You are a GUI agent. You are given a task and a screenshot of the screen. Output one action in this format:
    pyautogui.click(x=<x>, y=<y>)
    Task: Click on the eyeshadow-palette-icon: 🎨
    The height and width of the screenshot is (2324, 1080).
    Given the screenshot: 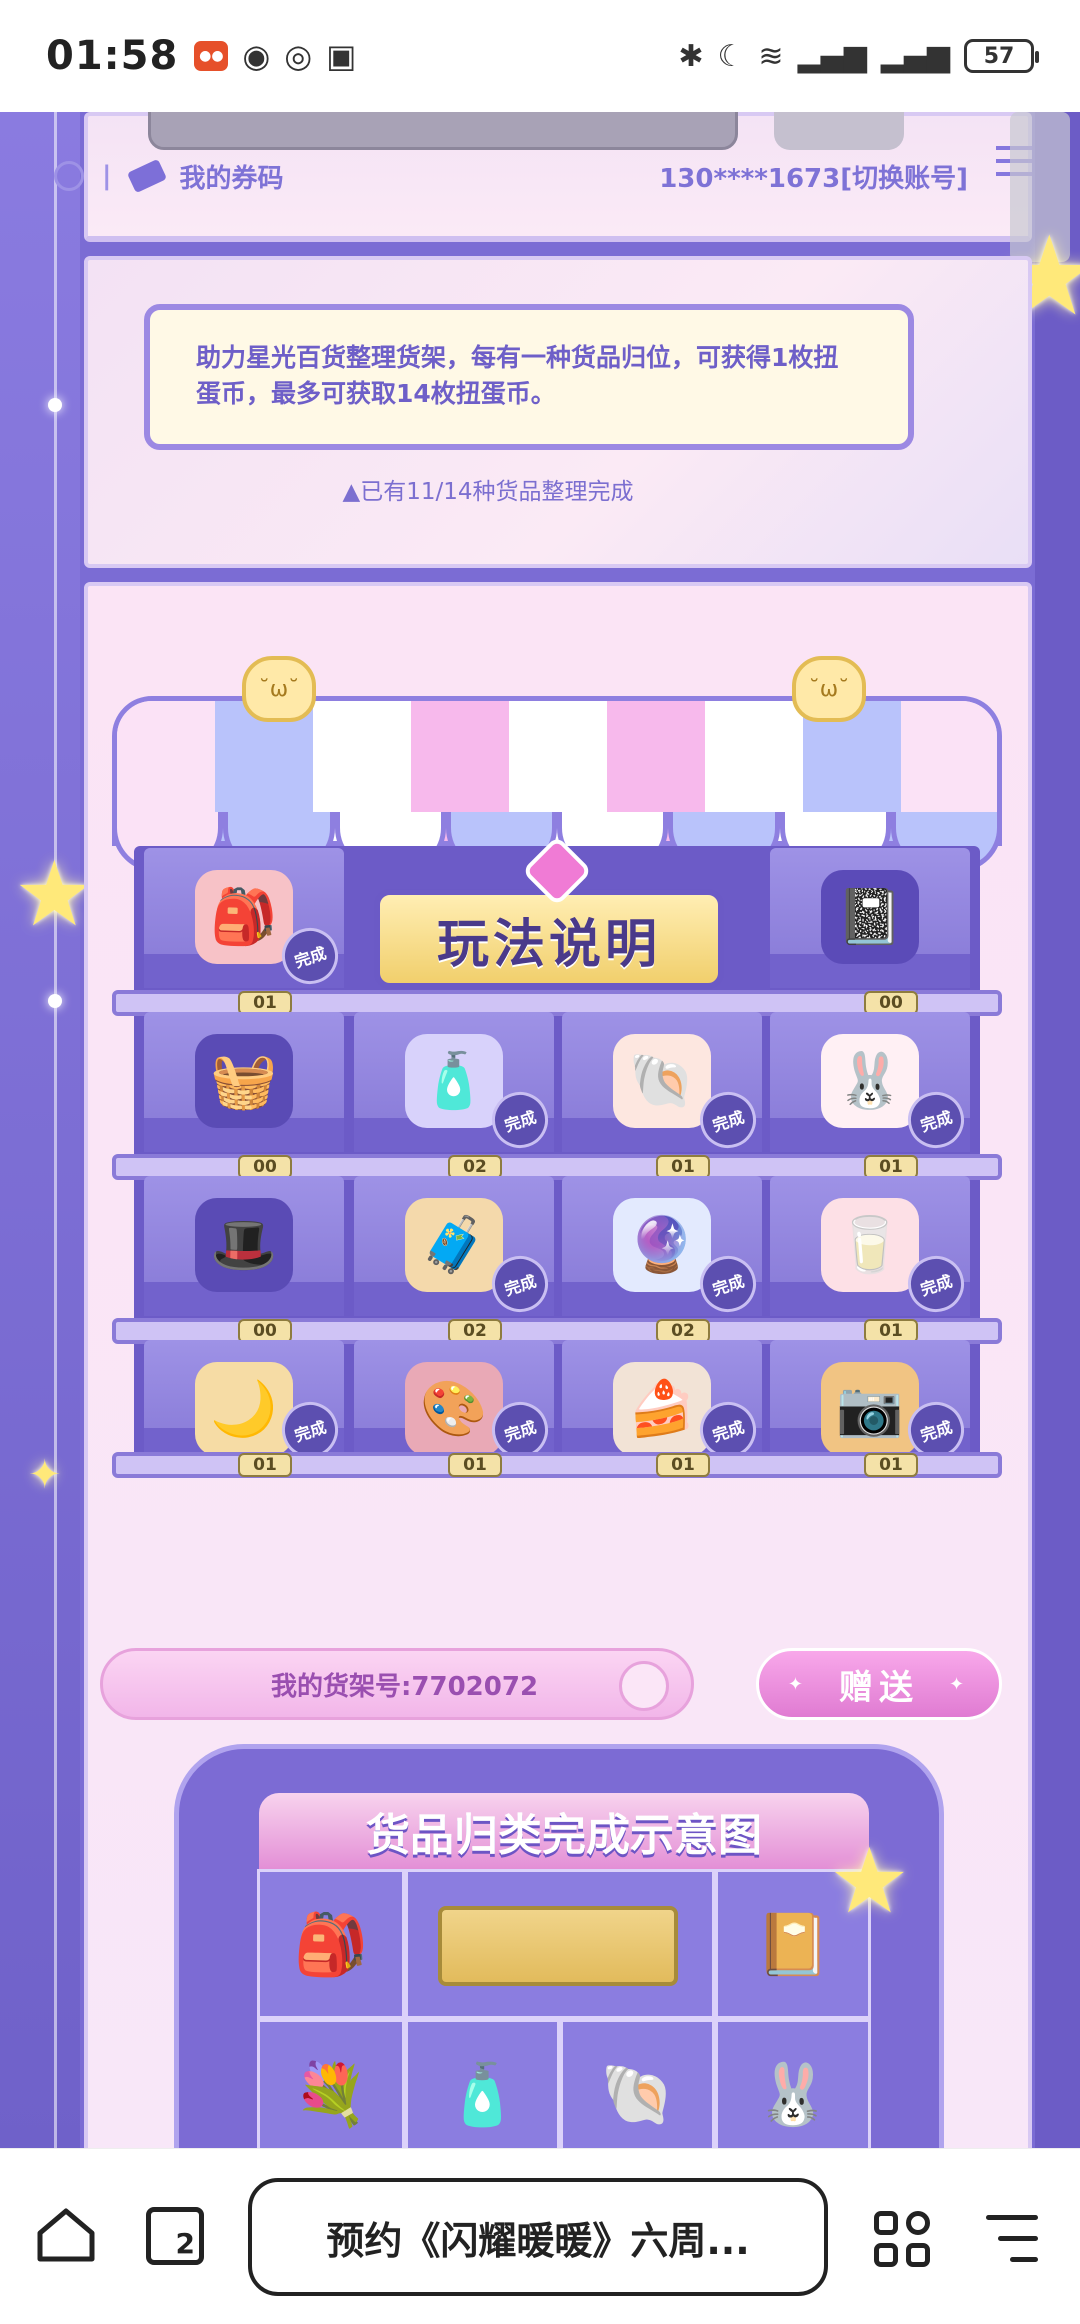 What is the action you would take?
    pyautogui.click(x=454, y=1409)
    